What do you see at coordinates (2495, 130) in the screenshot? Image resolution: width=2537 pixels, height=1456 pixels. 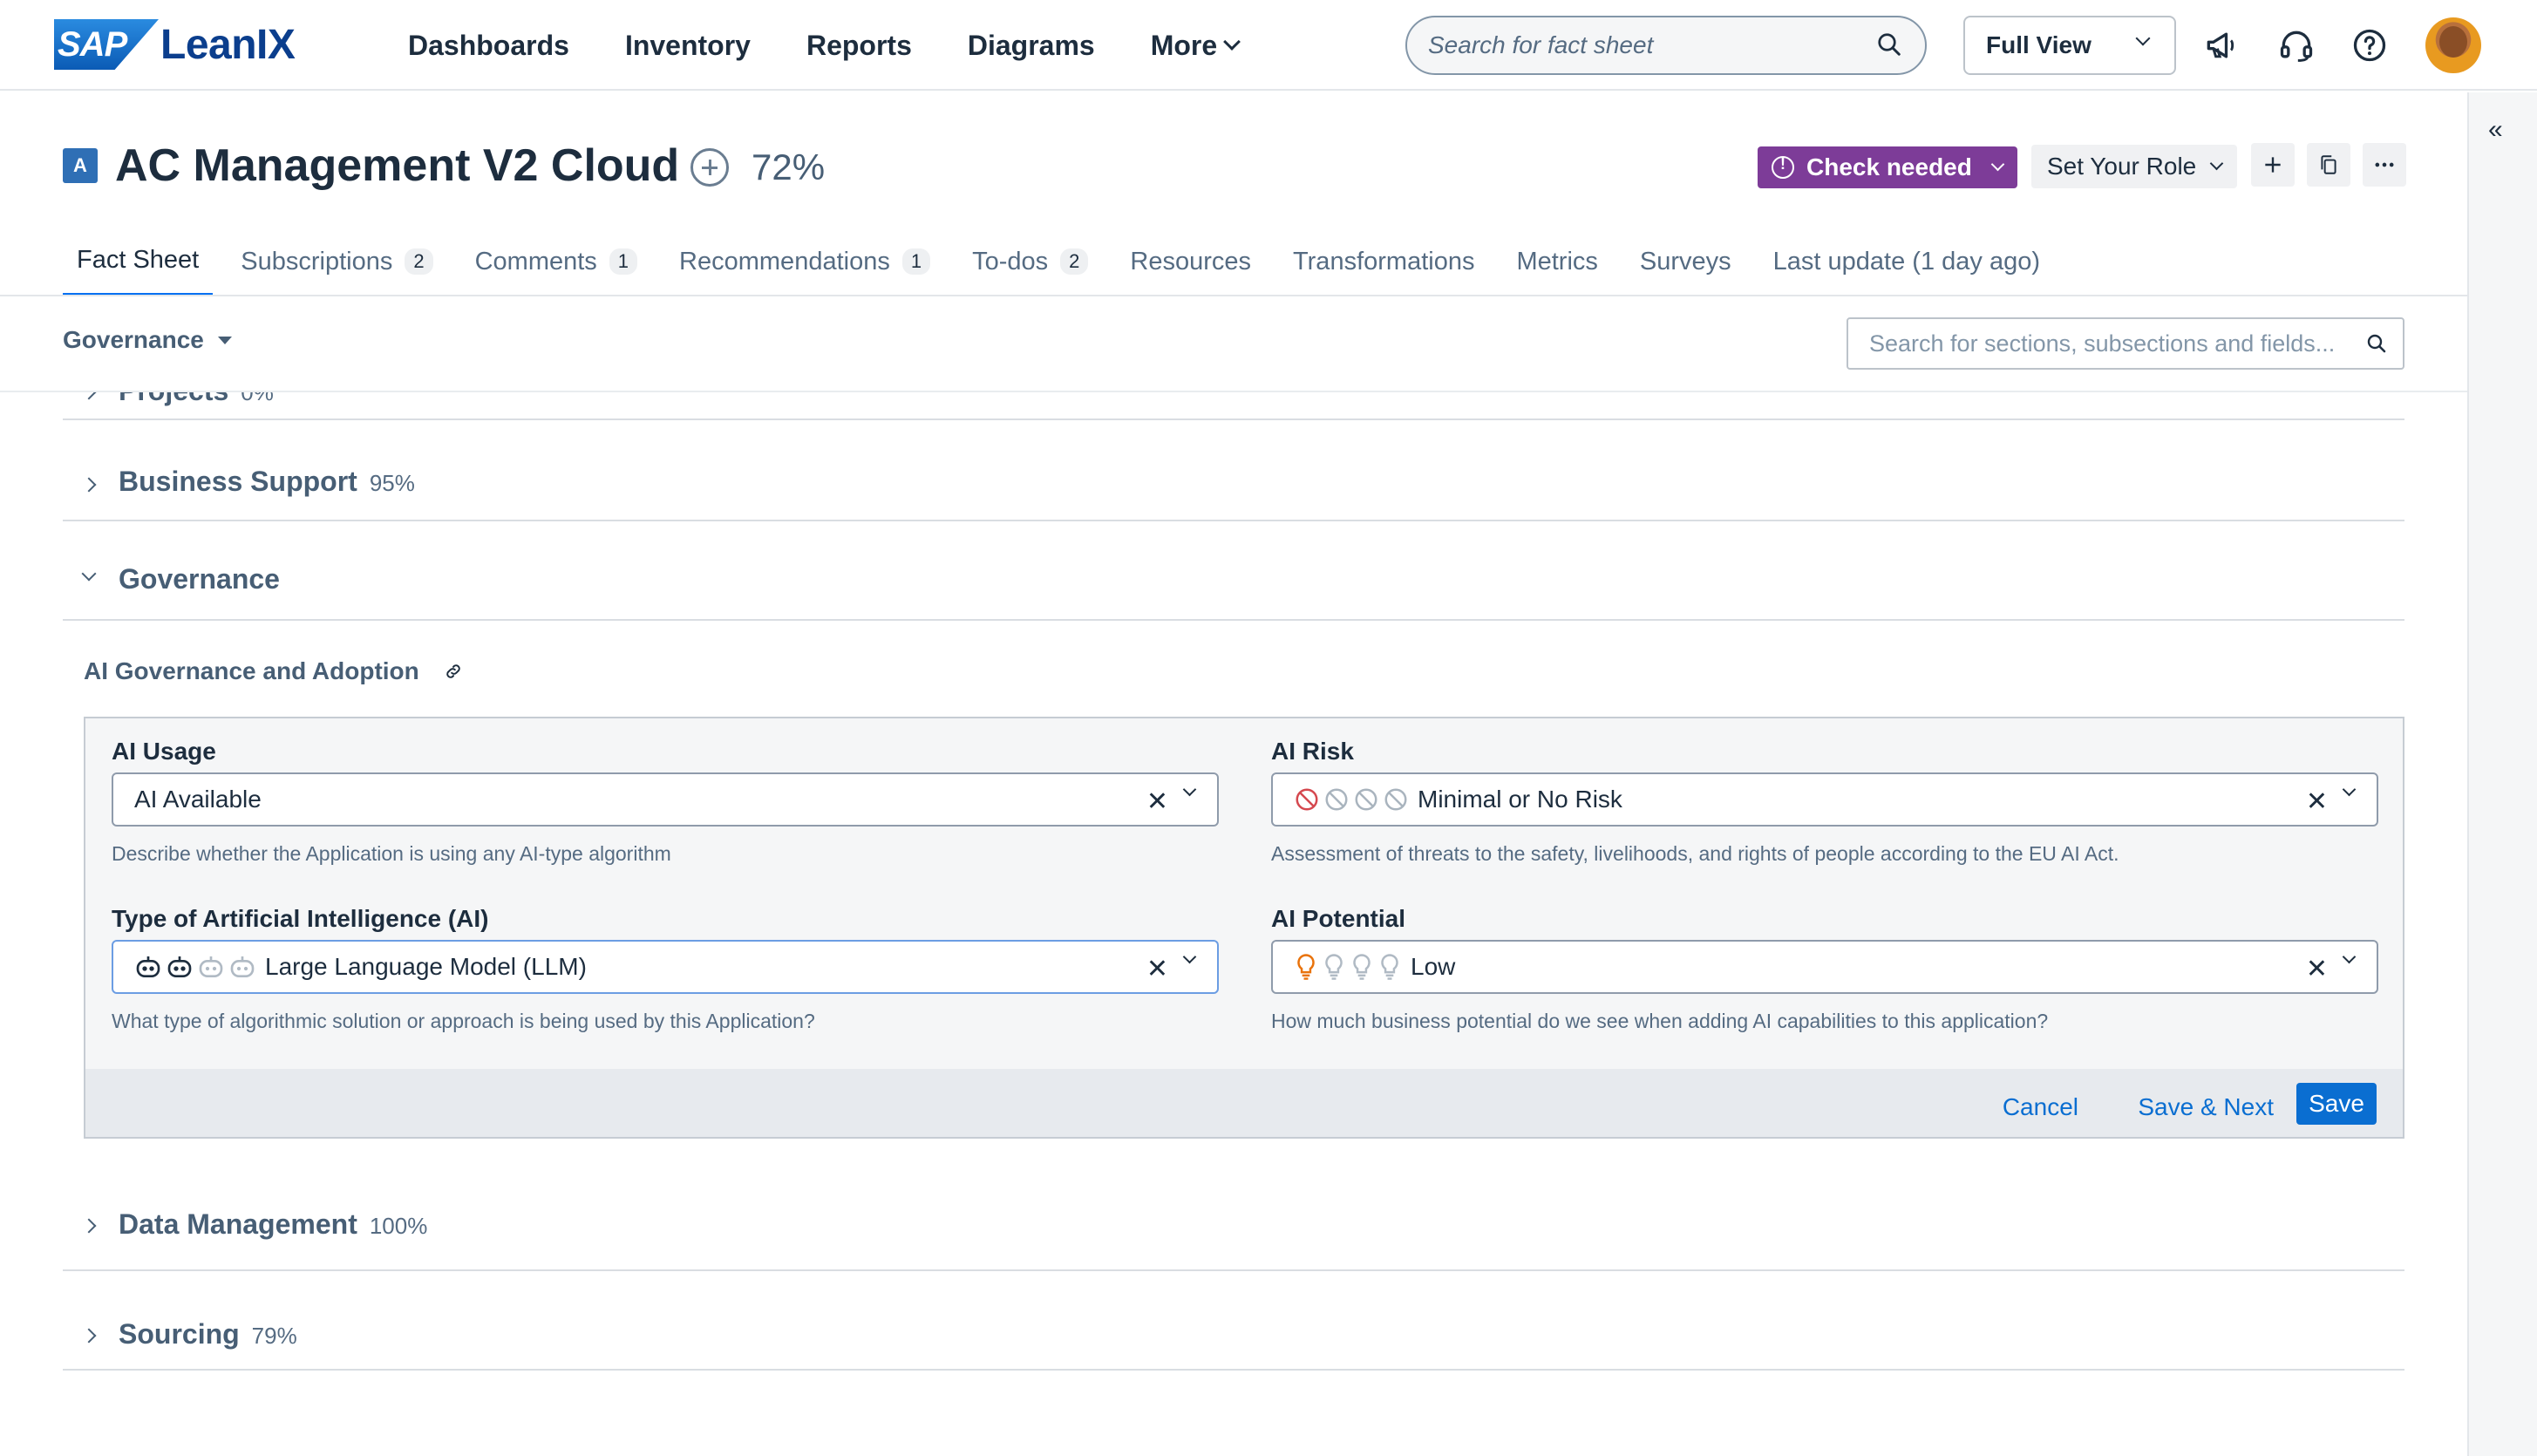 I see `double-chevron-left-icon: «` at bounding box center [2495, 130].